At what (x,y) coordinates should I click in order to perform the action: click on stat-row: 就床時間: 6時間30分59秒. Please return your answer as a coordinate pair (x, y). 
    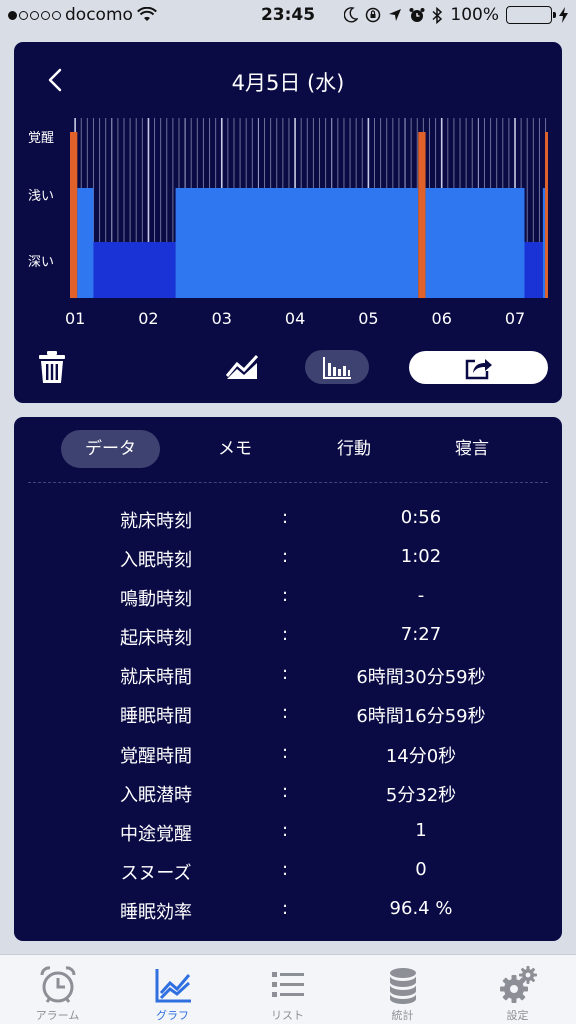
    Looking at the image, I should click on (288, 674).